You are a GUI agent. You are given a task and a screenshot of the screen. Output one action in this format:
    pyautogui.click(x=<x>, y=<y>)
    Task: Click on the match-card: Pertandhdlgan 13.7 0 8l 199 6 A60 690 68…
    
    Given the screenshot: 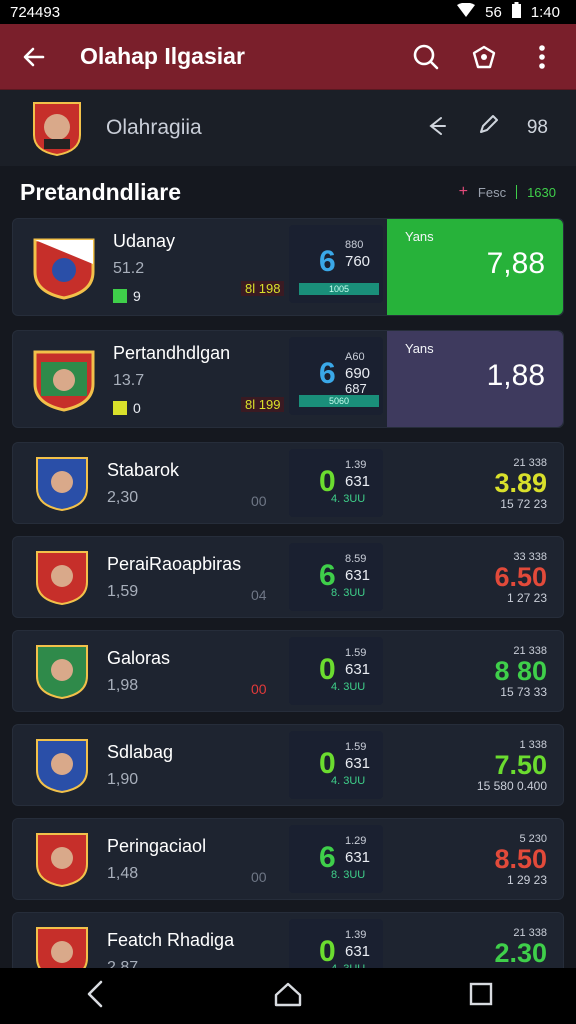 What is the action you would take?
    pyautogui.click(x=288, y=379)
    